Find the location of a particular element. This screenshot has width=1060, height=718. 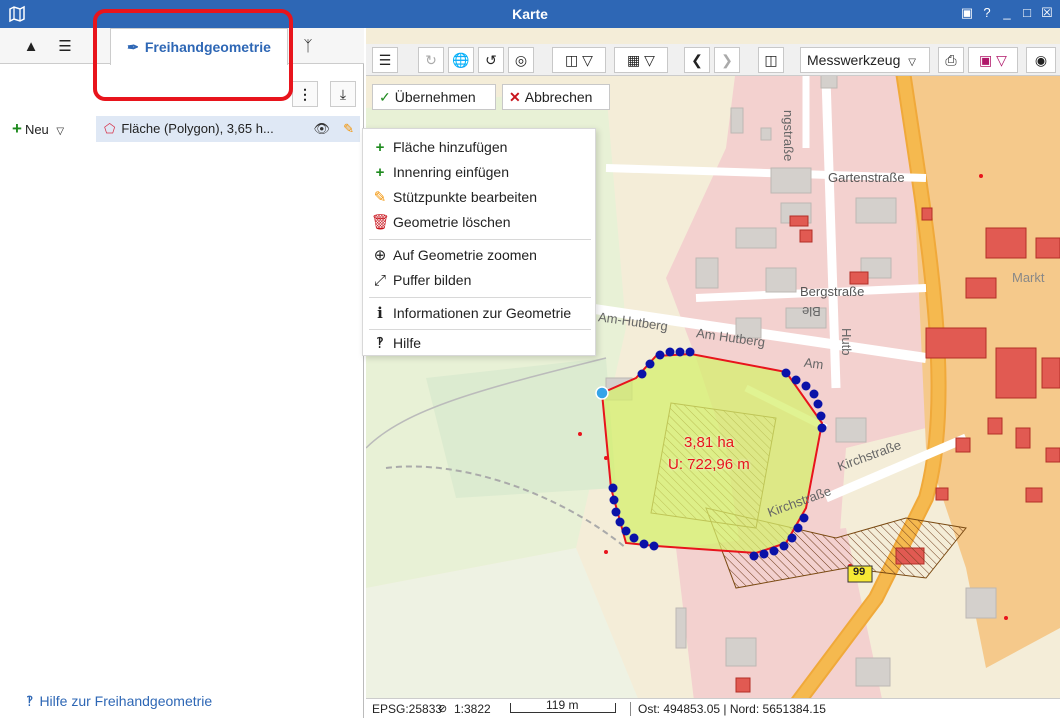

scale-label: 1:3822 is located at coordinates (472, 709).